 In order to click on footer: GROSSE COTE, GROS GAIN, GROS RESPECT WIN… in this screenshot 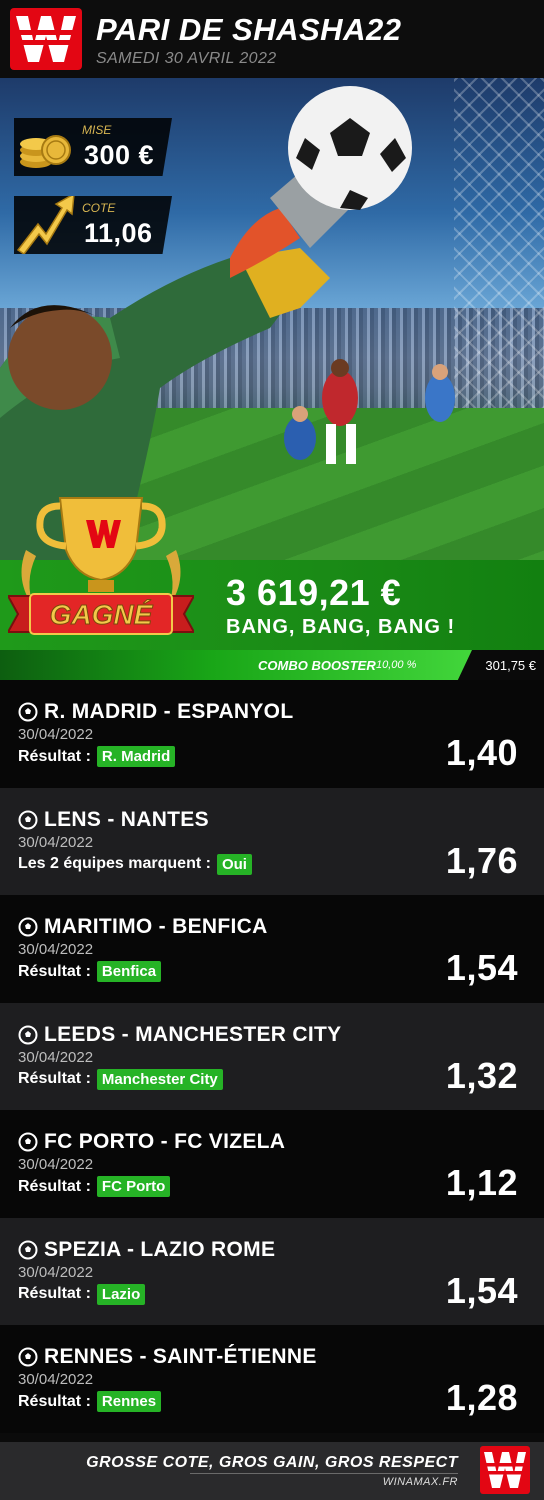, I will do `click(272, 1471)`.